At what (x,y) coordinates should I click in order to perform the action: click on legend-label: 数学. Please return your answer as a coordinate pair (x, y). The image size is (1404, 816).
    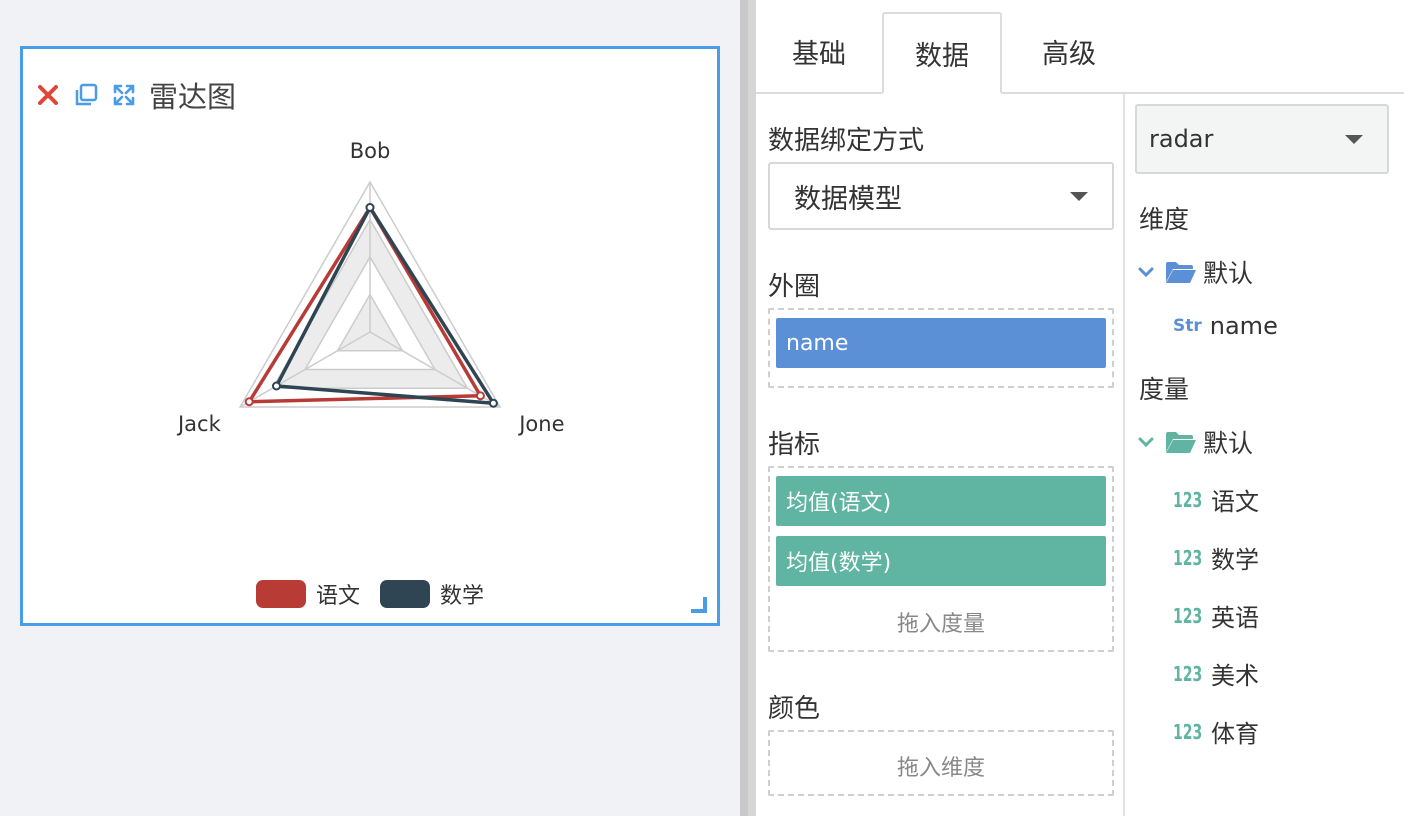
    Looking at the image, I should click on (462, 596).